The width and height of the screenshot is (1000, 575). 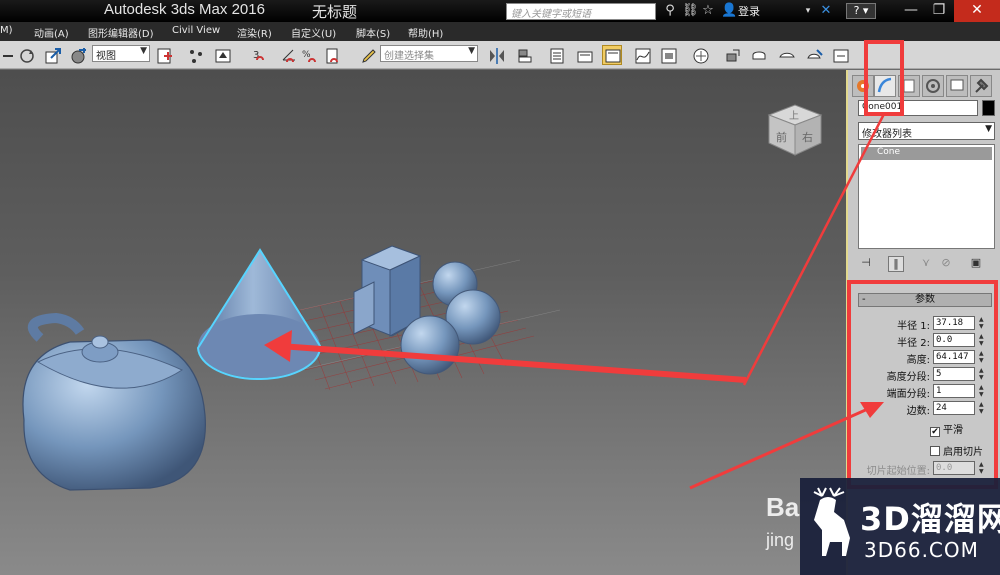 I want to click on motion-icon, so click(x=933, y=86).